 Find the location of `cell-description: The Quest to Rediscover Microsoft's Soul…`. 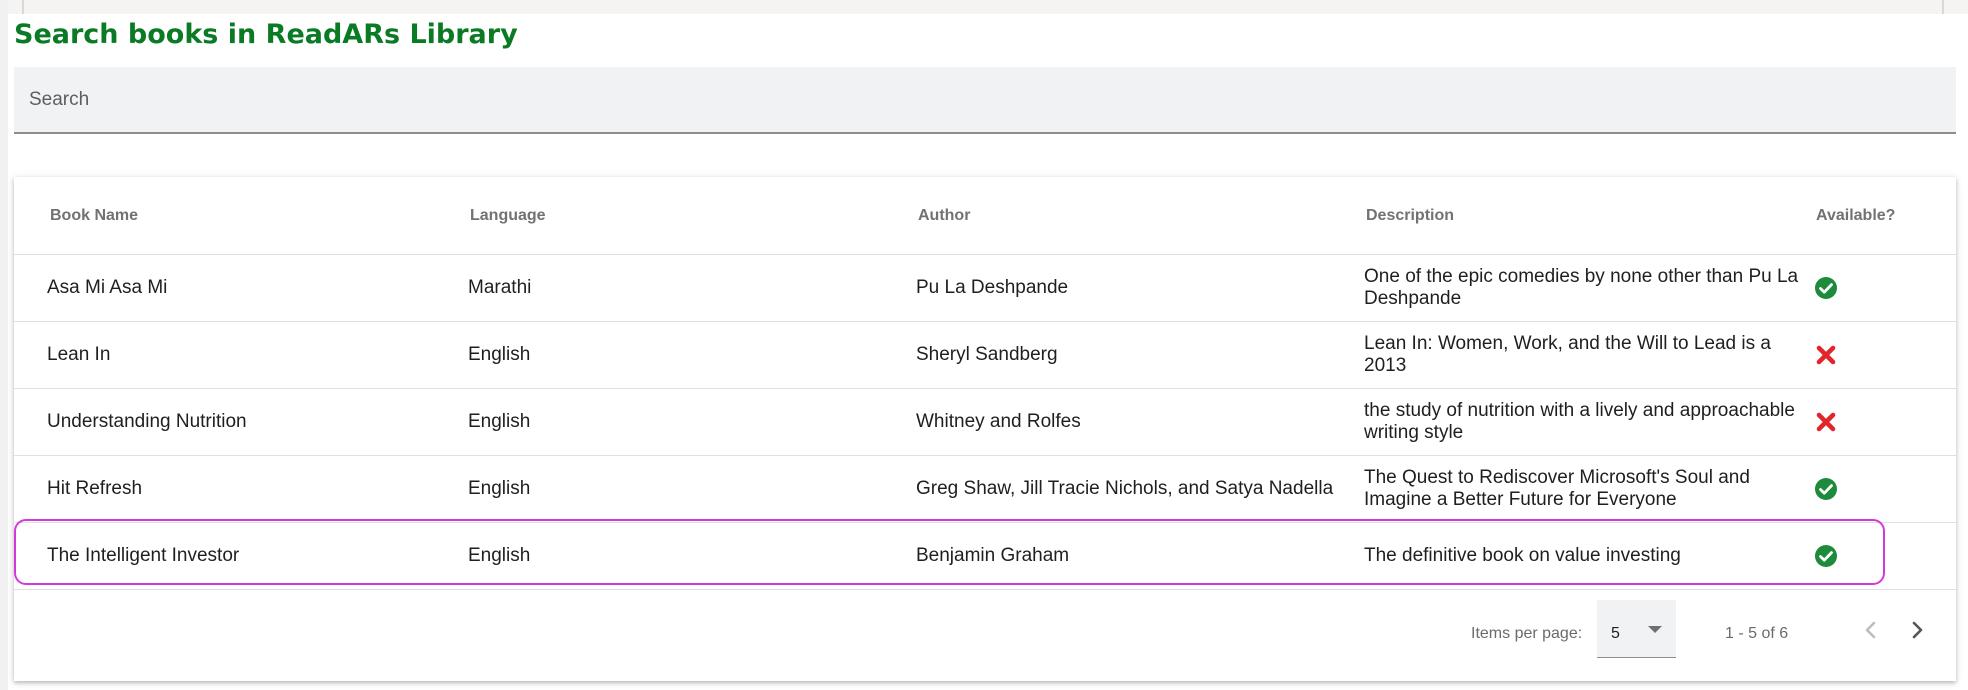

cell-description: The Quest to Rediscover Microsoft's Soul… is located at coordinates (1587, 489).